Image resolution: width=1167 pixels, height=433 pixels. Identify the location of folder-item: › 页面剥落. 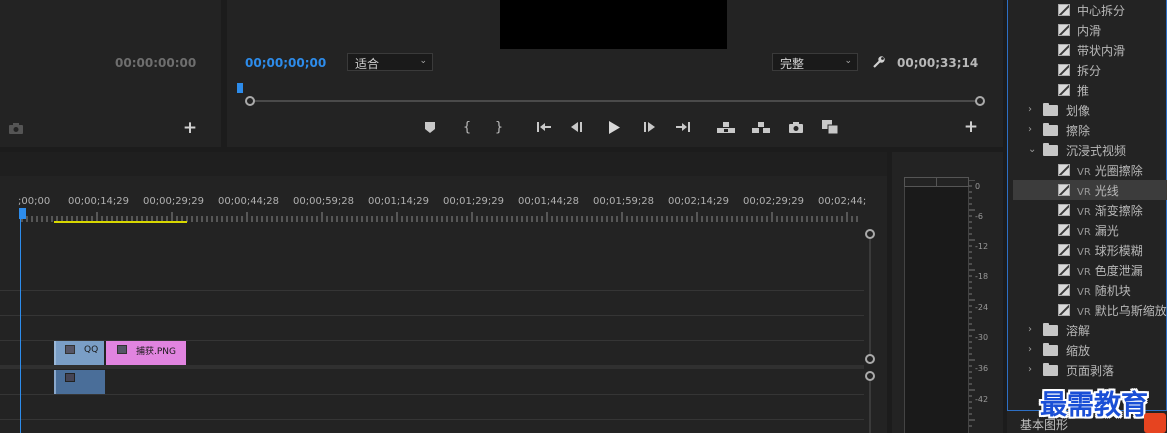
(1090, 370).